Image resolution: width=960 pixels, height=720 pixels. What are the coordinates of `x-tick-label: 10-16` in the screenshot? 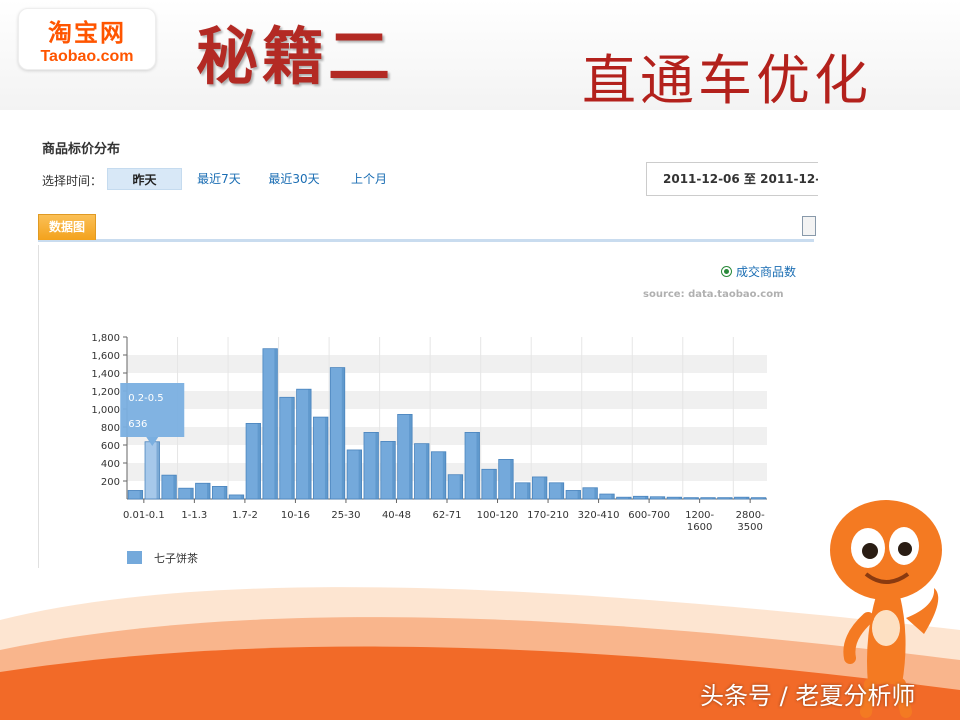 It's located at (295, 515).